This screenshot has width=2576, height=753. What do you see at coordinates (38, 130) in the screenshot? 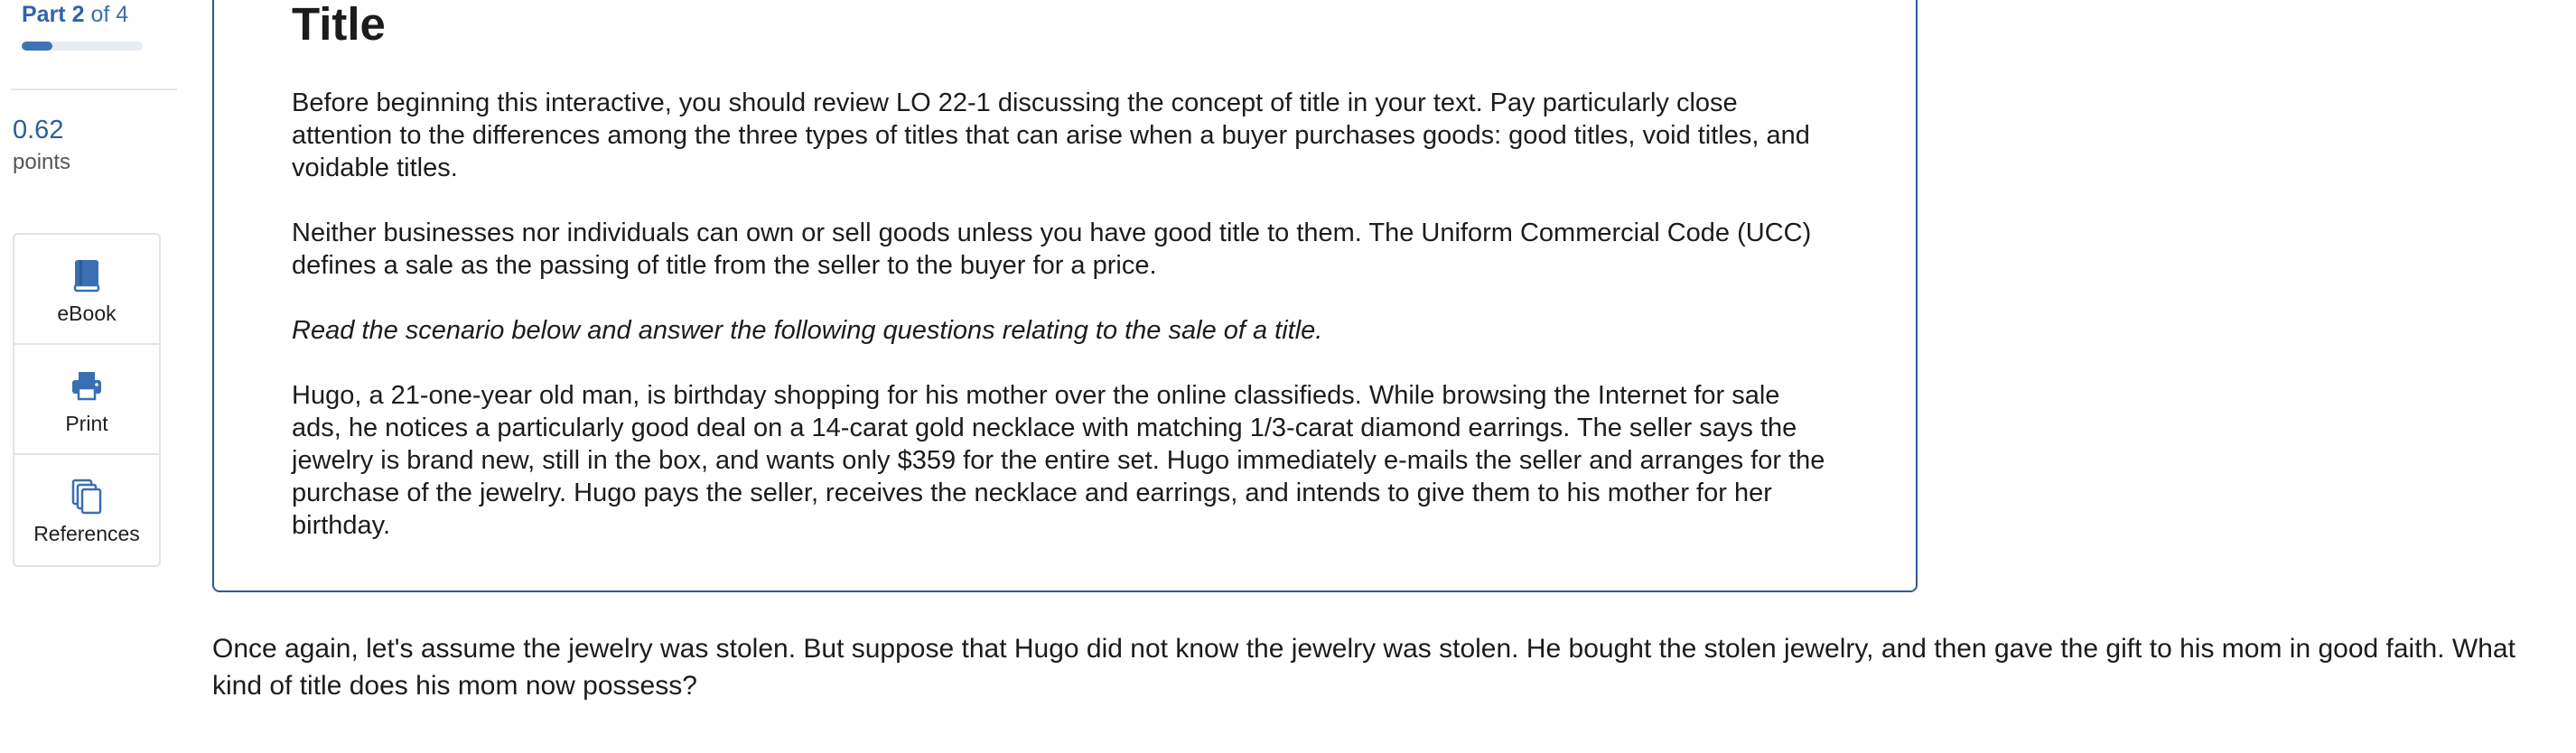
I see `points-value: 0.62` at bounding box center [38, 130].